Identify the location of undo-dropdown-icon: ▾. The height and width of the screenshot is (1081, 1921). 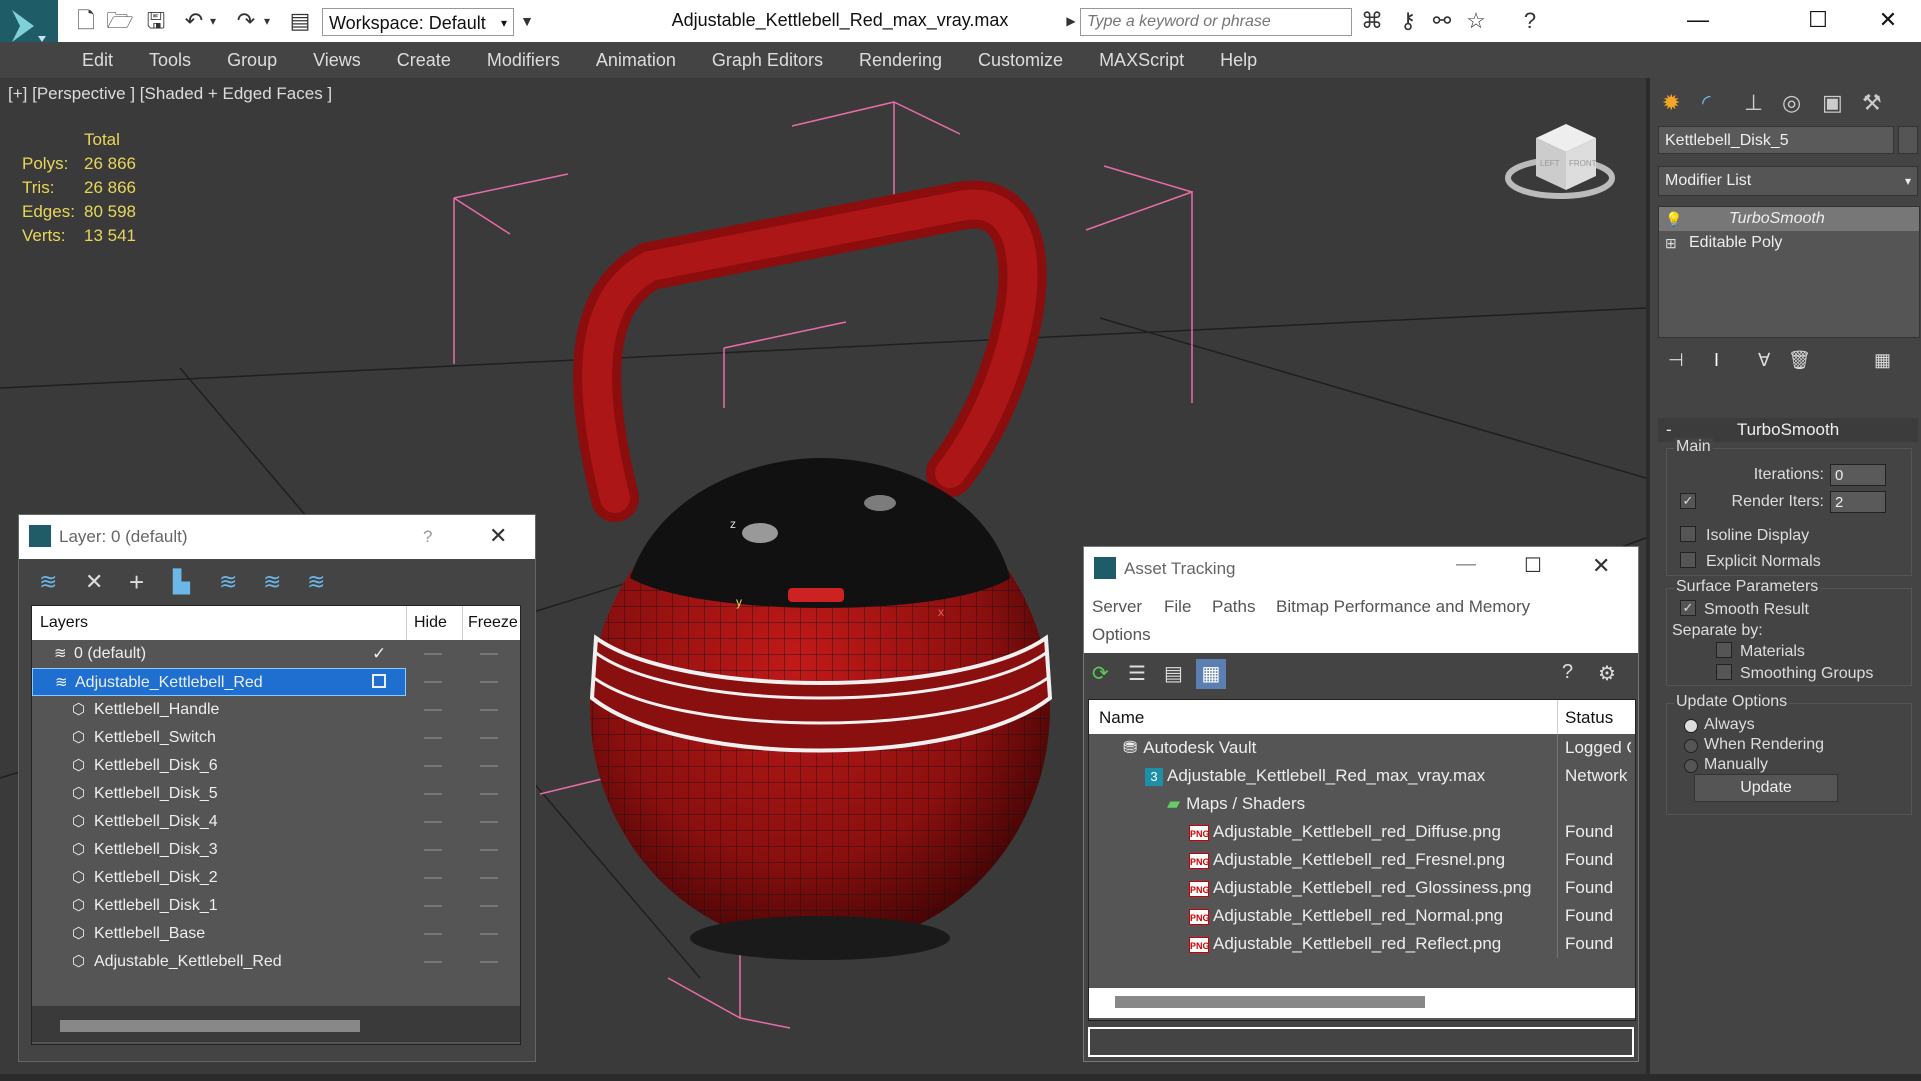
(213, 21).